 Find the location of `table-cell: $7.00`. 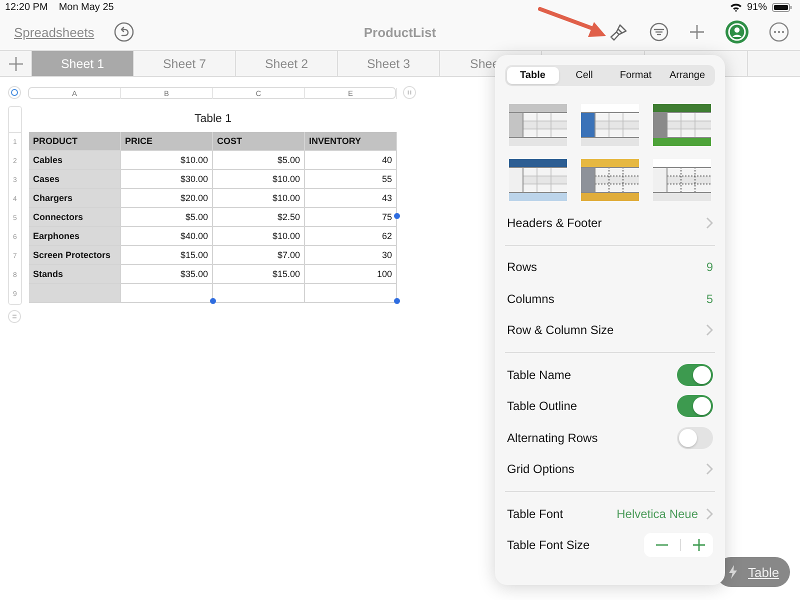

table-cell: $7.00 is located at coordinates (259, 255).